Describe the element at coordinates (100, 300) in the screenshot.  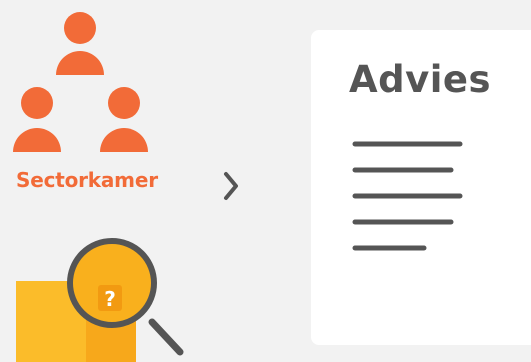
I see `folder-magnifier-icon: ?` at that location.